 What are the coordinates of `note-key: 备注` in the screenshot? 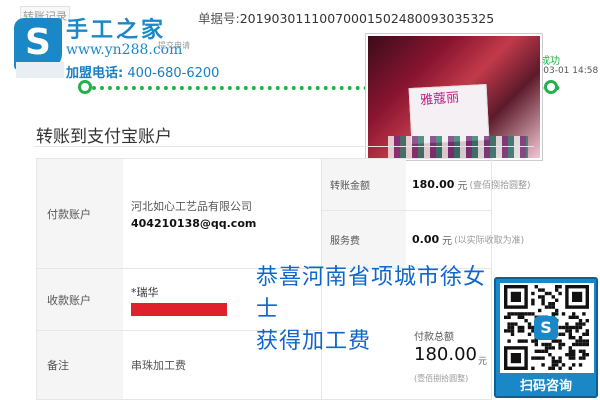 It's located at (80, 365).